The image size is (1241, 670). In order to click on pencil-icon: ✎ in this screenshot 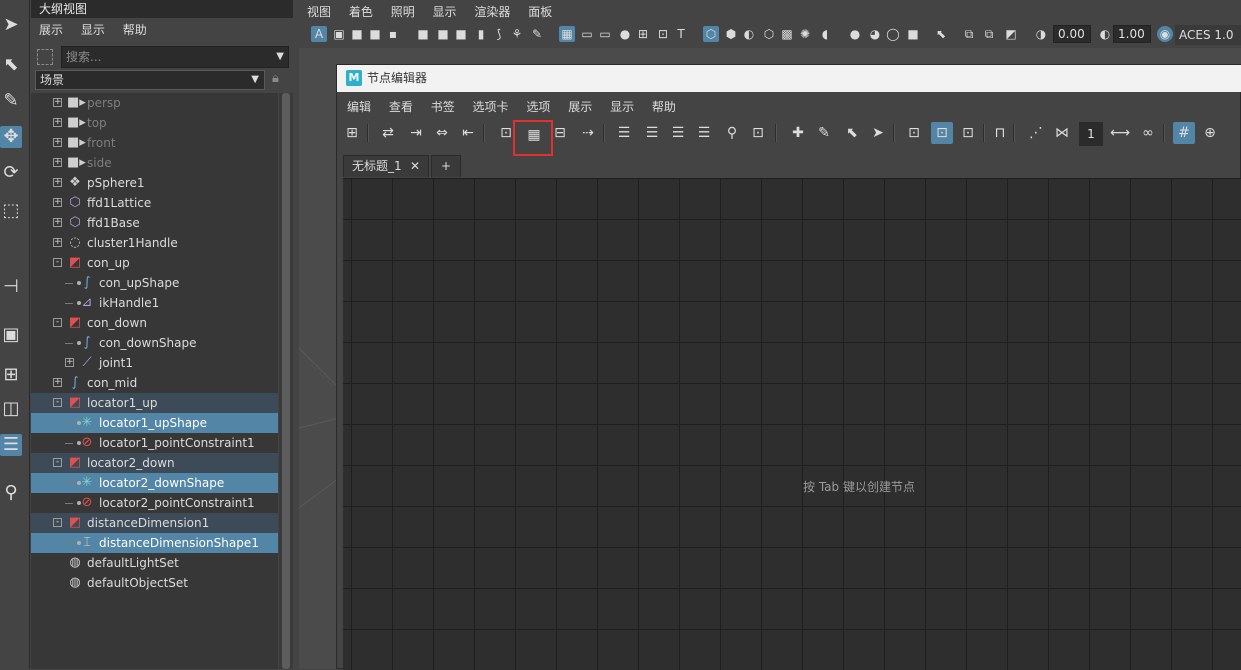, I will do `click(537, 34)`.